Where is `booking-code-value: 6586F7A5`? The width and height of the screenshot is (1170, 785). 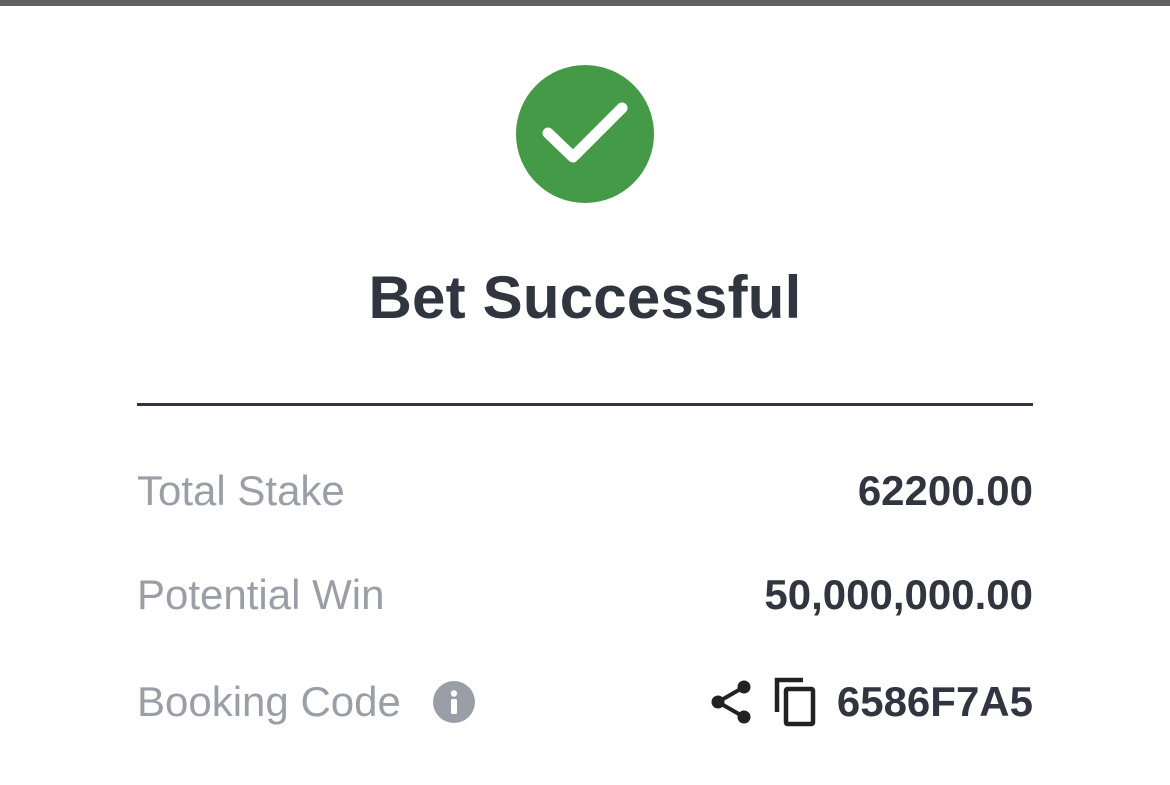
booking-code-value: 6586F7A5 is located at coordinates (935, 702).